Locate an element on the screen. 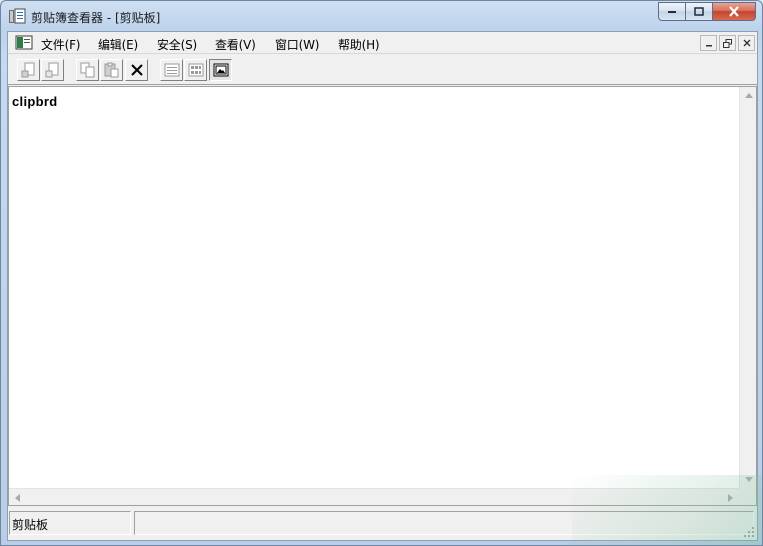  maximize-icon is located at coordinates (699, 11).